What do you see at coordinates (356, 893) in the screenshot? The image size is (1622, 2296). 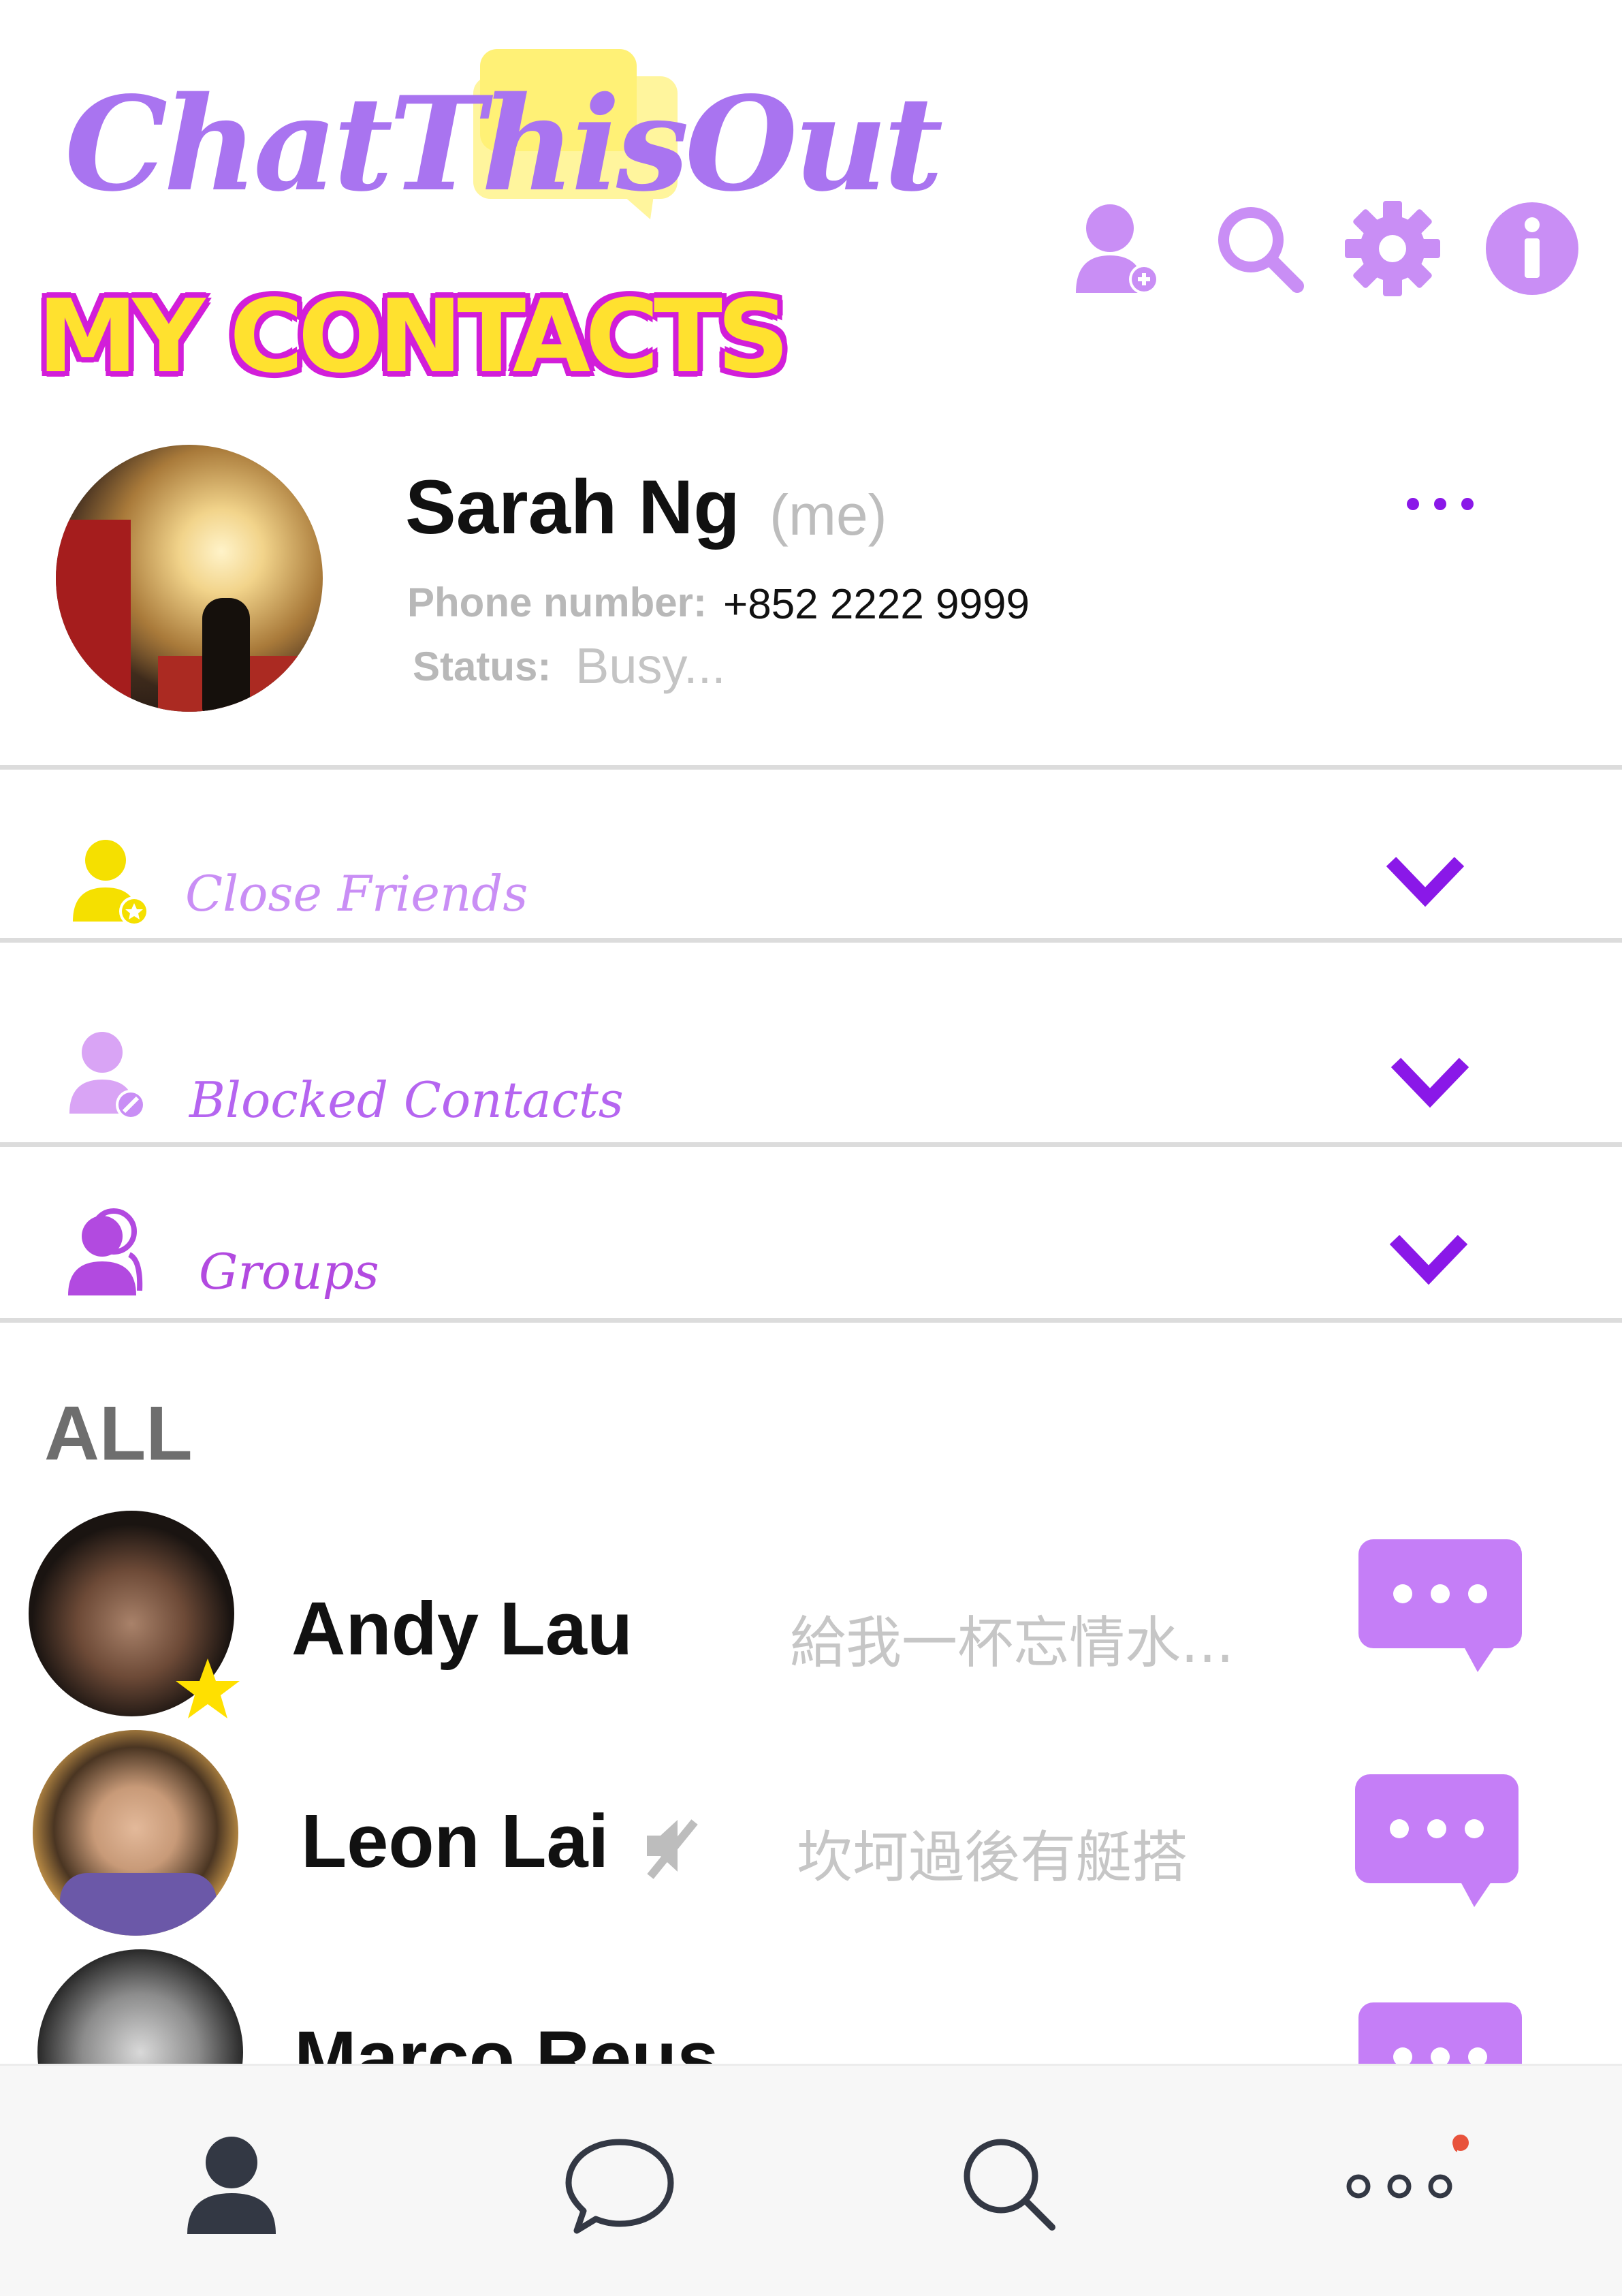 I see `close-friends-label: Close Friends` at bounding box center [356, 893].